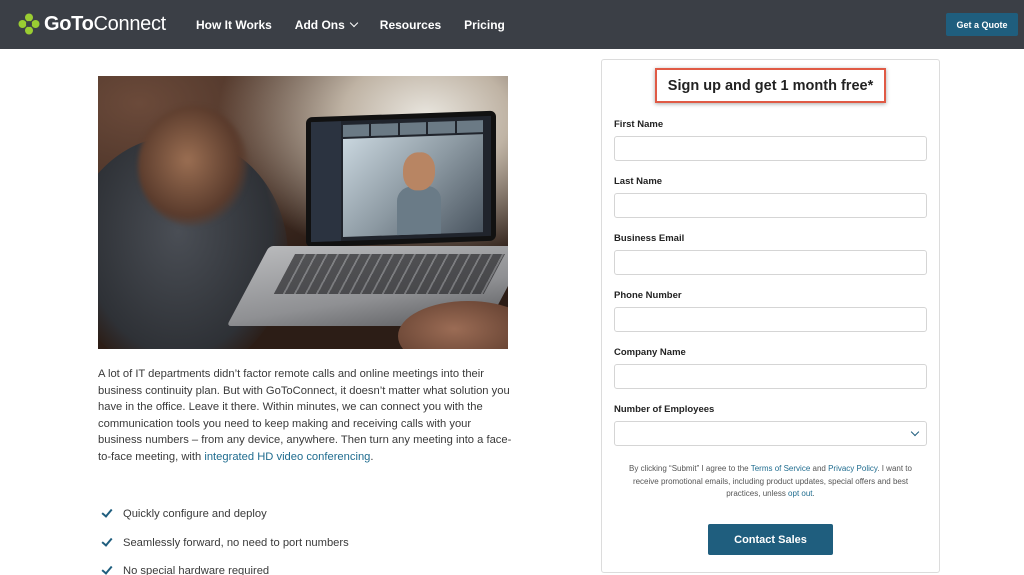 The image size is (1024, 575). I want to click on feature-text: No special hardware required, so click(196, 570).